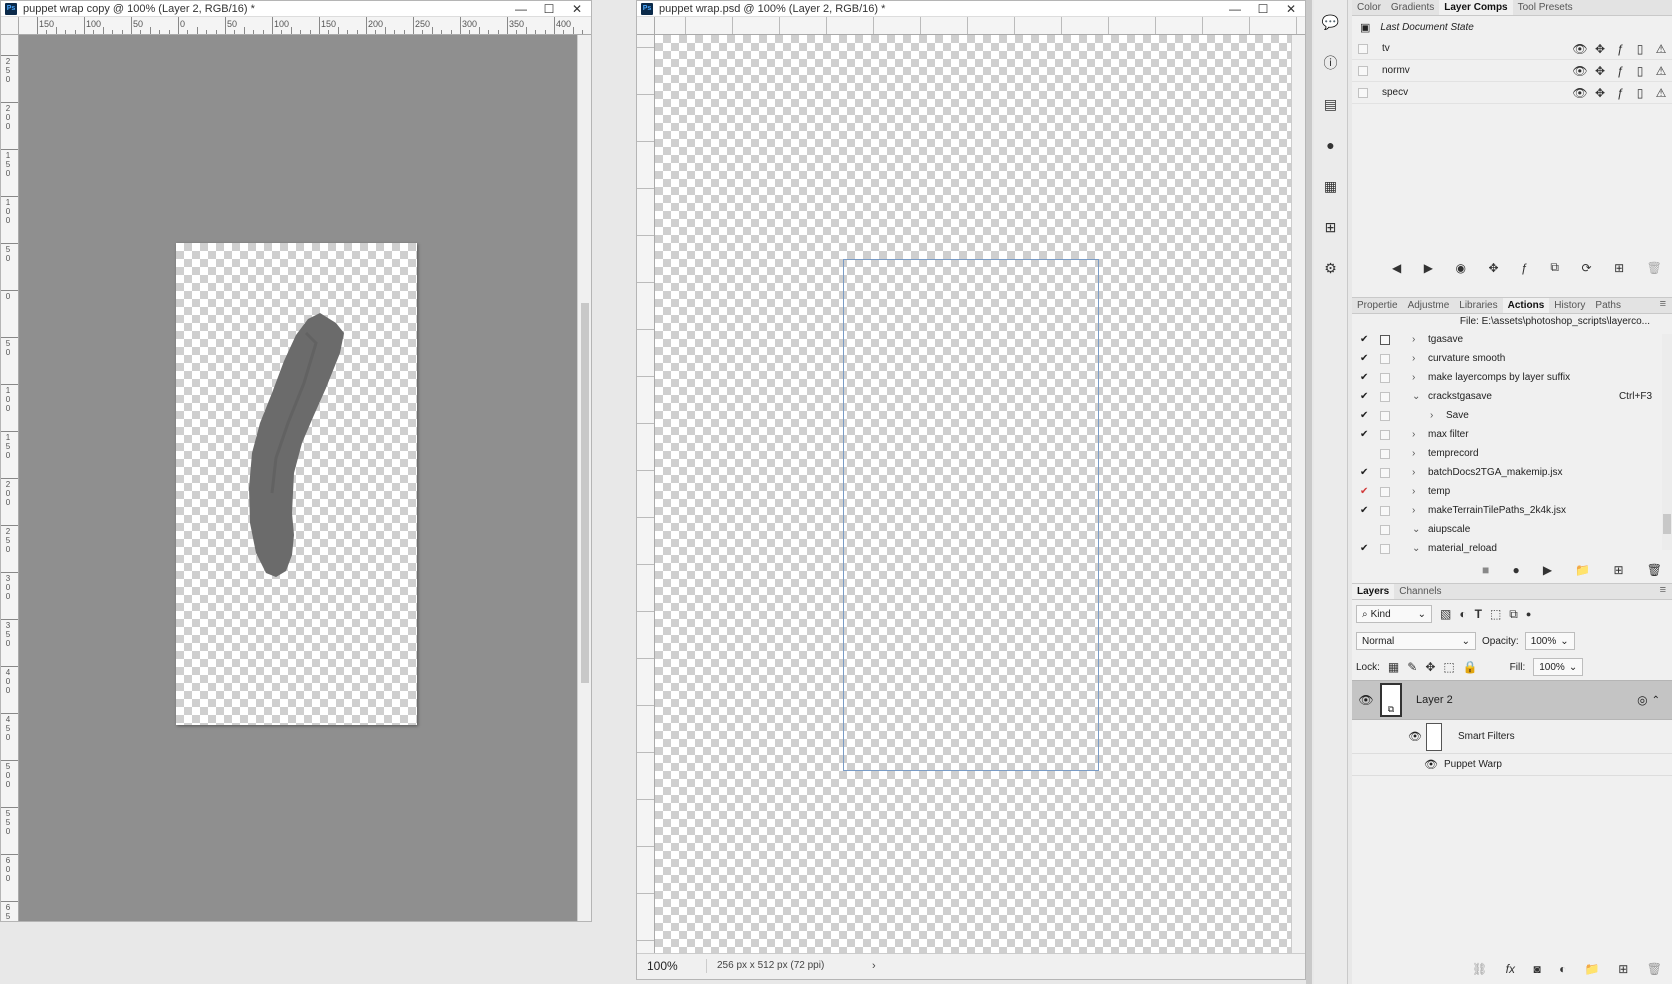 This screenshot has height=984, width=1672. What do you see at coordinates (1377, 305) in the screenshot?
I see `tab-properties: Propertie` at bounding box center [1377, 305].